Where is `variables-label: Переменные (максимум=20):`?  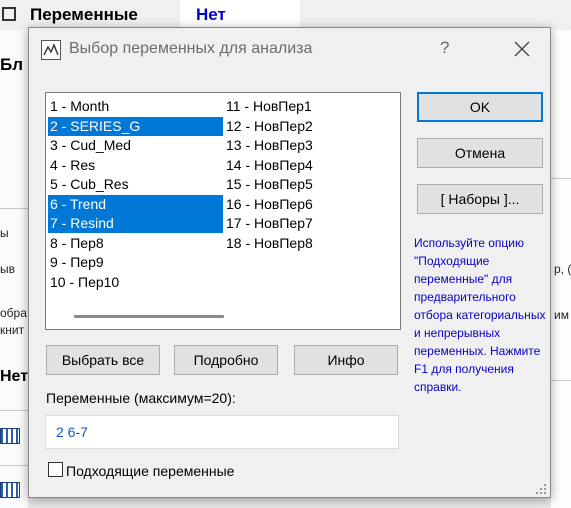
variables-label: Переменные (максимум=20): is located at coordinates (141, 398).